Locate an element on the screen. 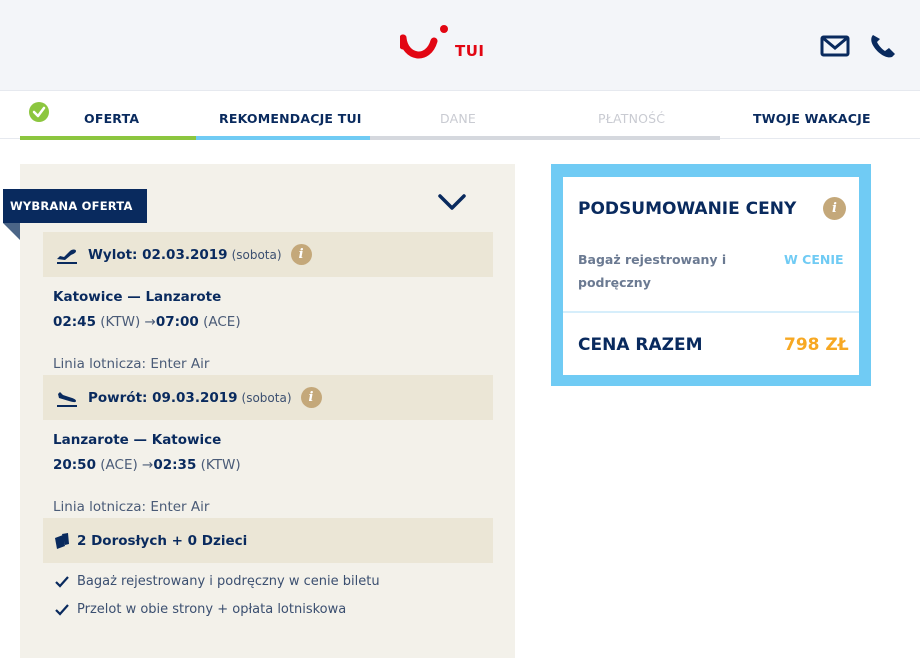 This screenshot has width=920, height=658. phone-icon is located at coordinates (883, 46).